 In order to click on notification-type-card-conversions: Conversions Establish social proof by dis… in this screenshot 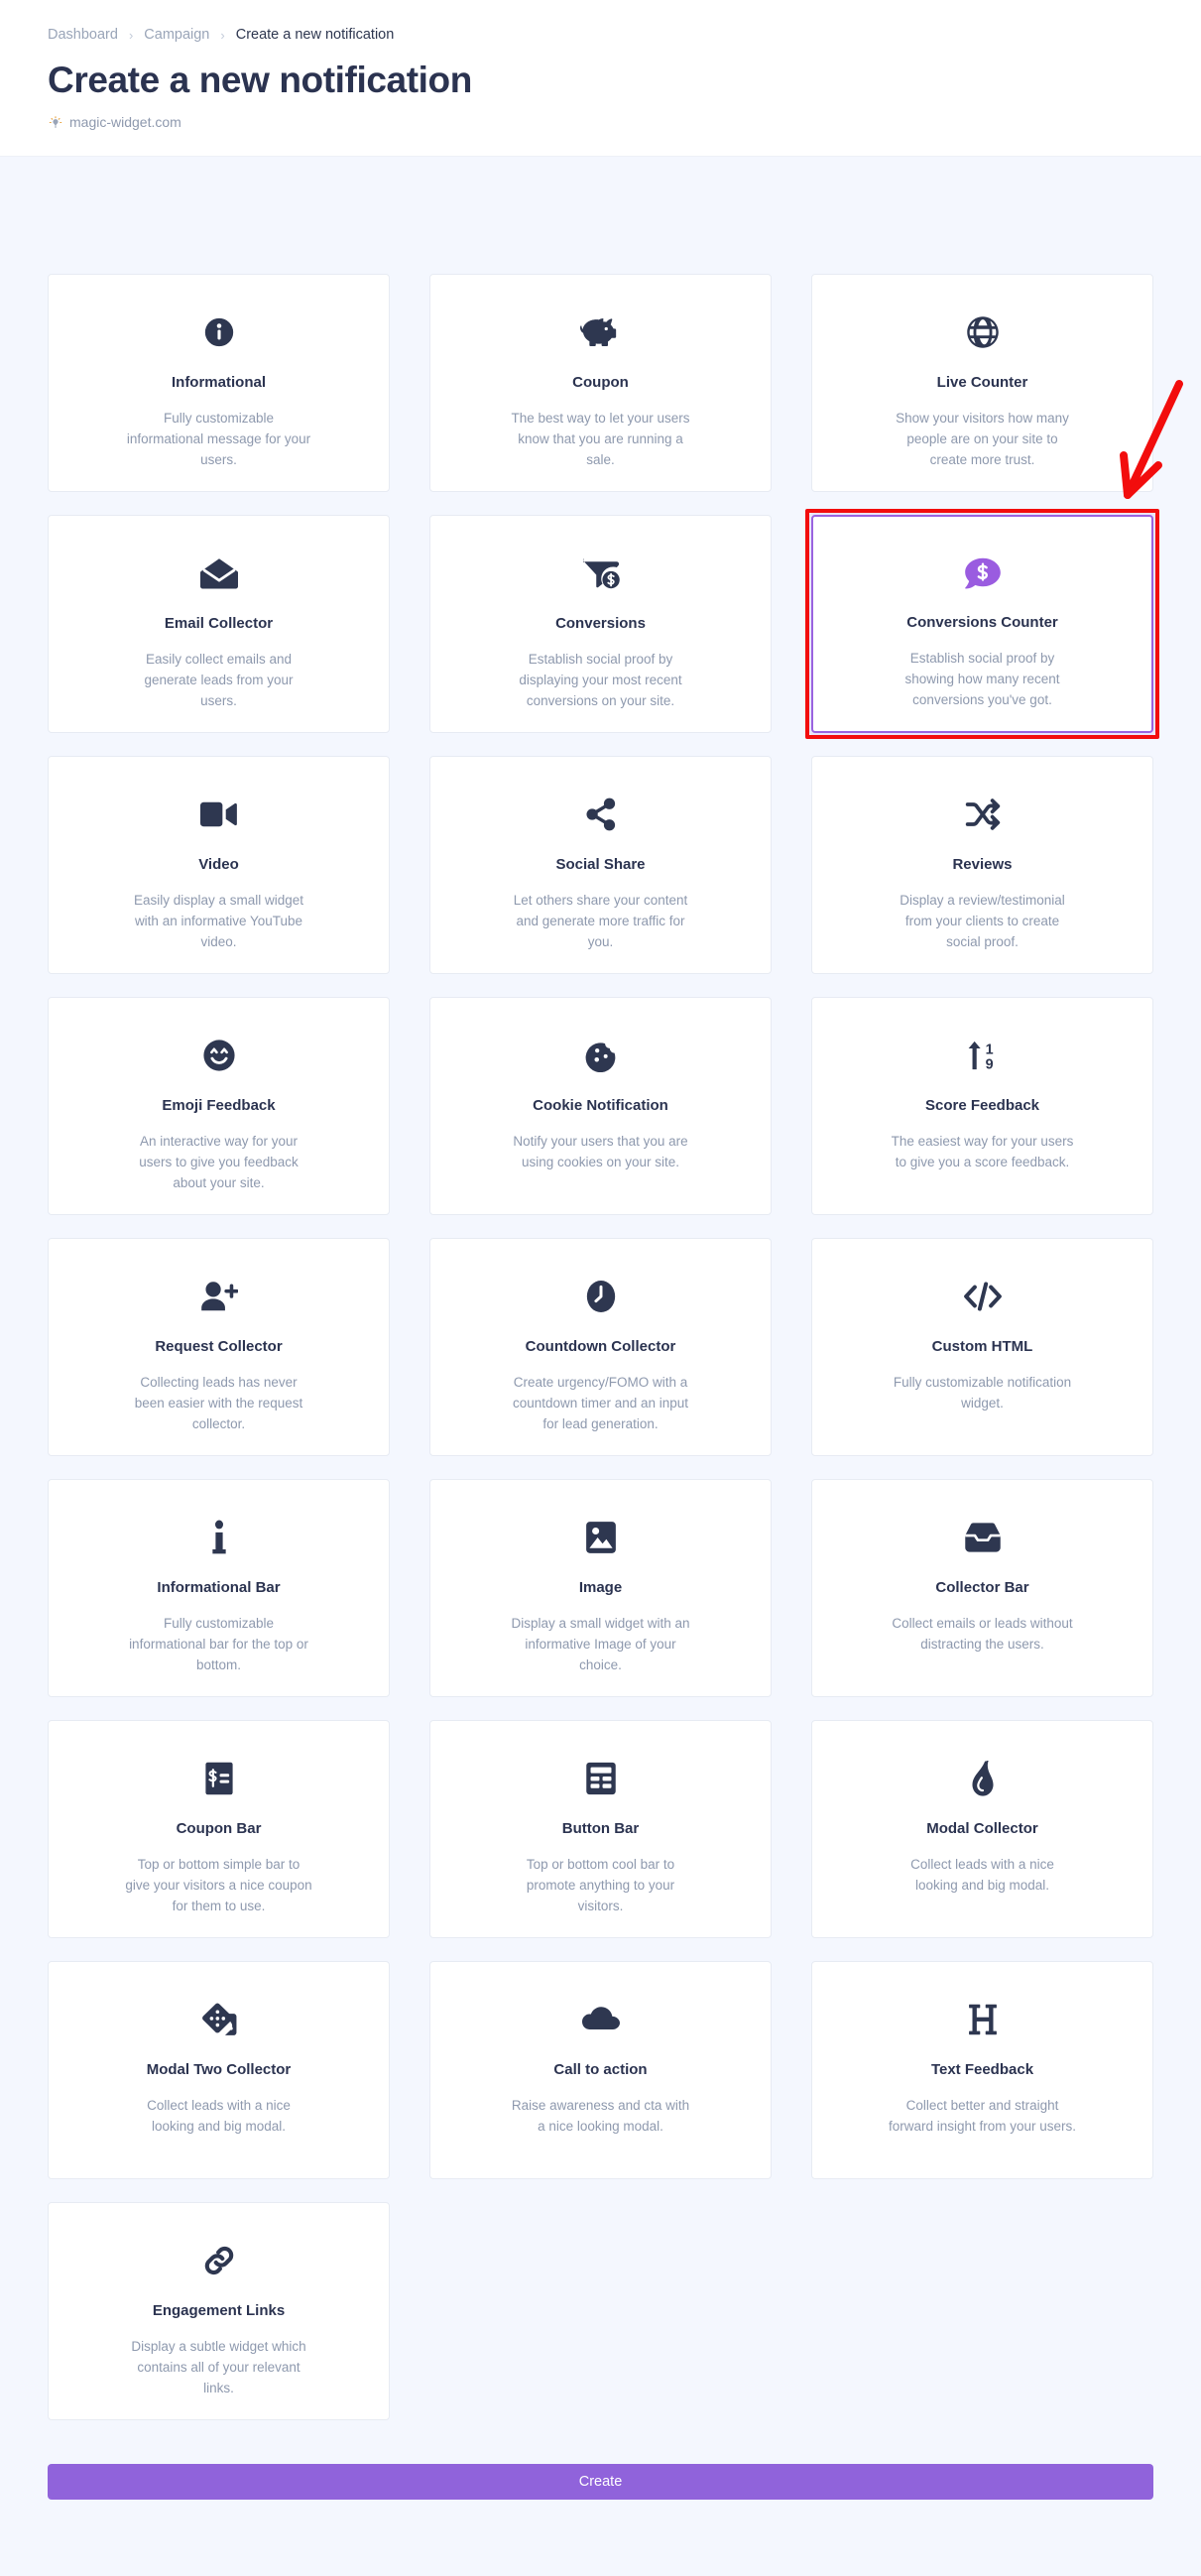, I will do `click(600, 624)`.